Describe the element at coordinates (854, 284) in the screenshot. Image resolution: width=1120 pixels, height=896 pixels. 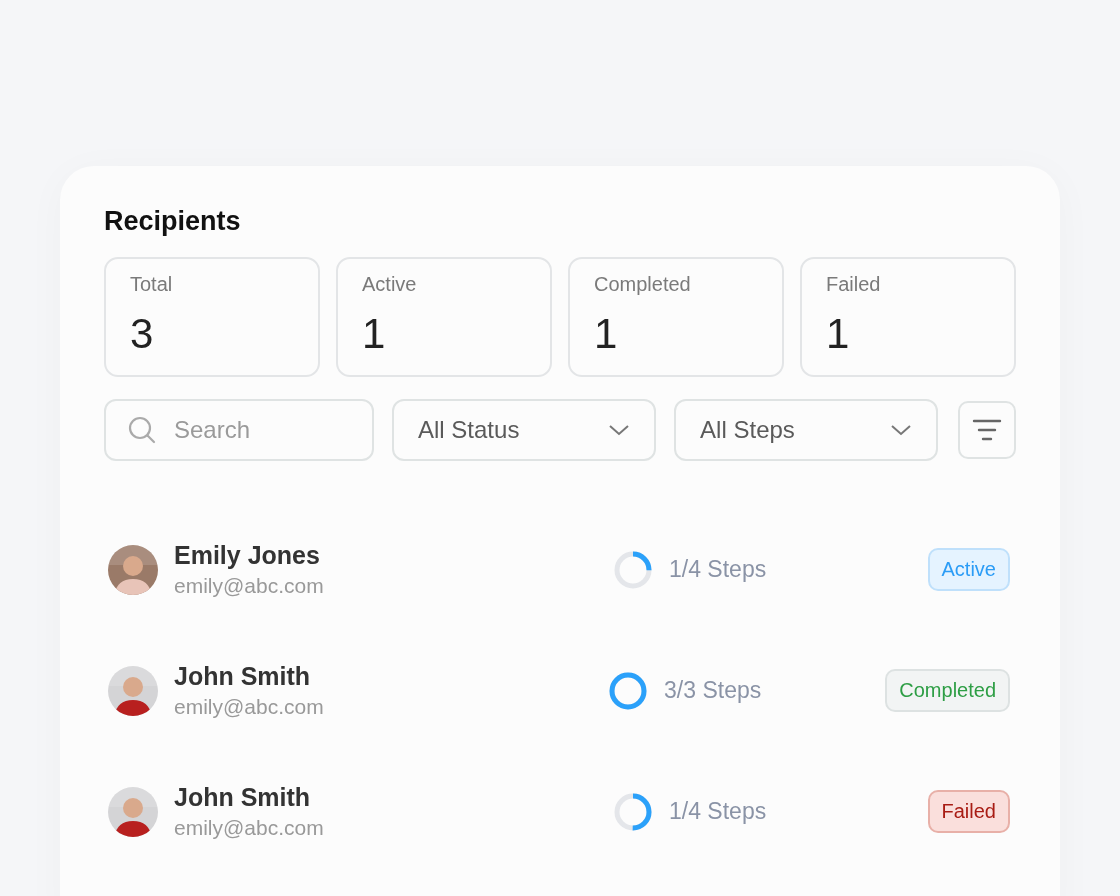
I see `stat-label: Failed` at that location.